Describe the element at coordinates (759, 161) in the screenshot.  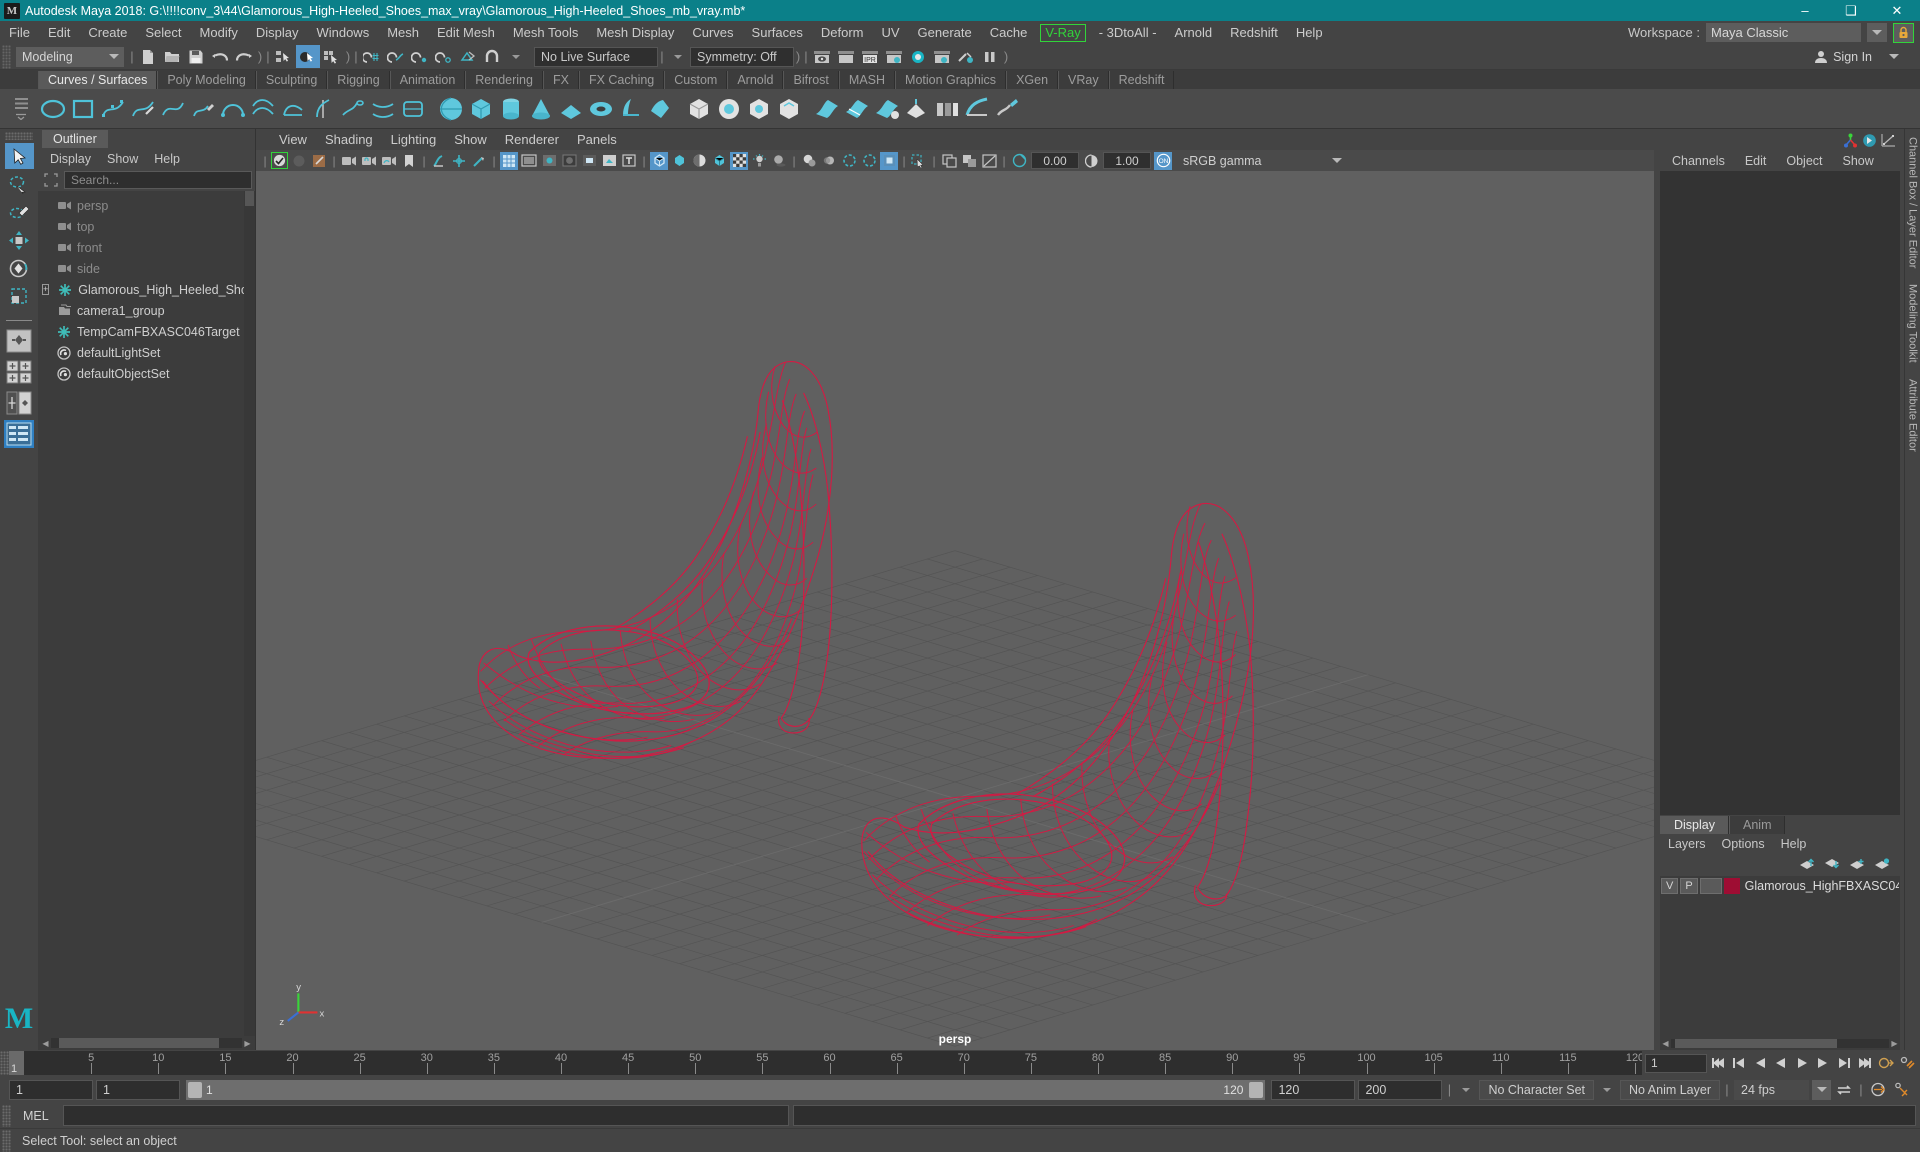
I see `use-all-lights-icon` at that location.